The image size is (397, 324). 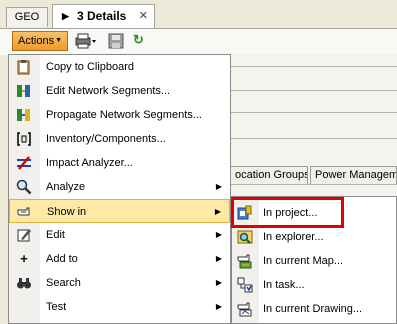 What do you see at coordinates (25, 212) in the screenshot?
I see `hand-pointer-icon` at bounding box center [25, 212].